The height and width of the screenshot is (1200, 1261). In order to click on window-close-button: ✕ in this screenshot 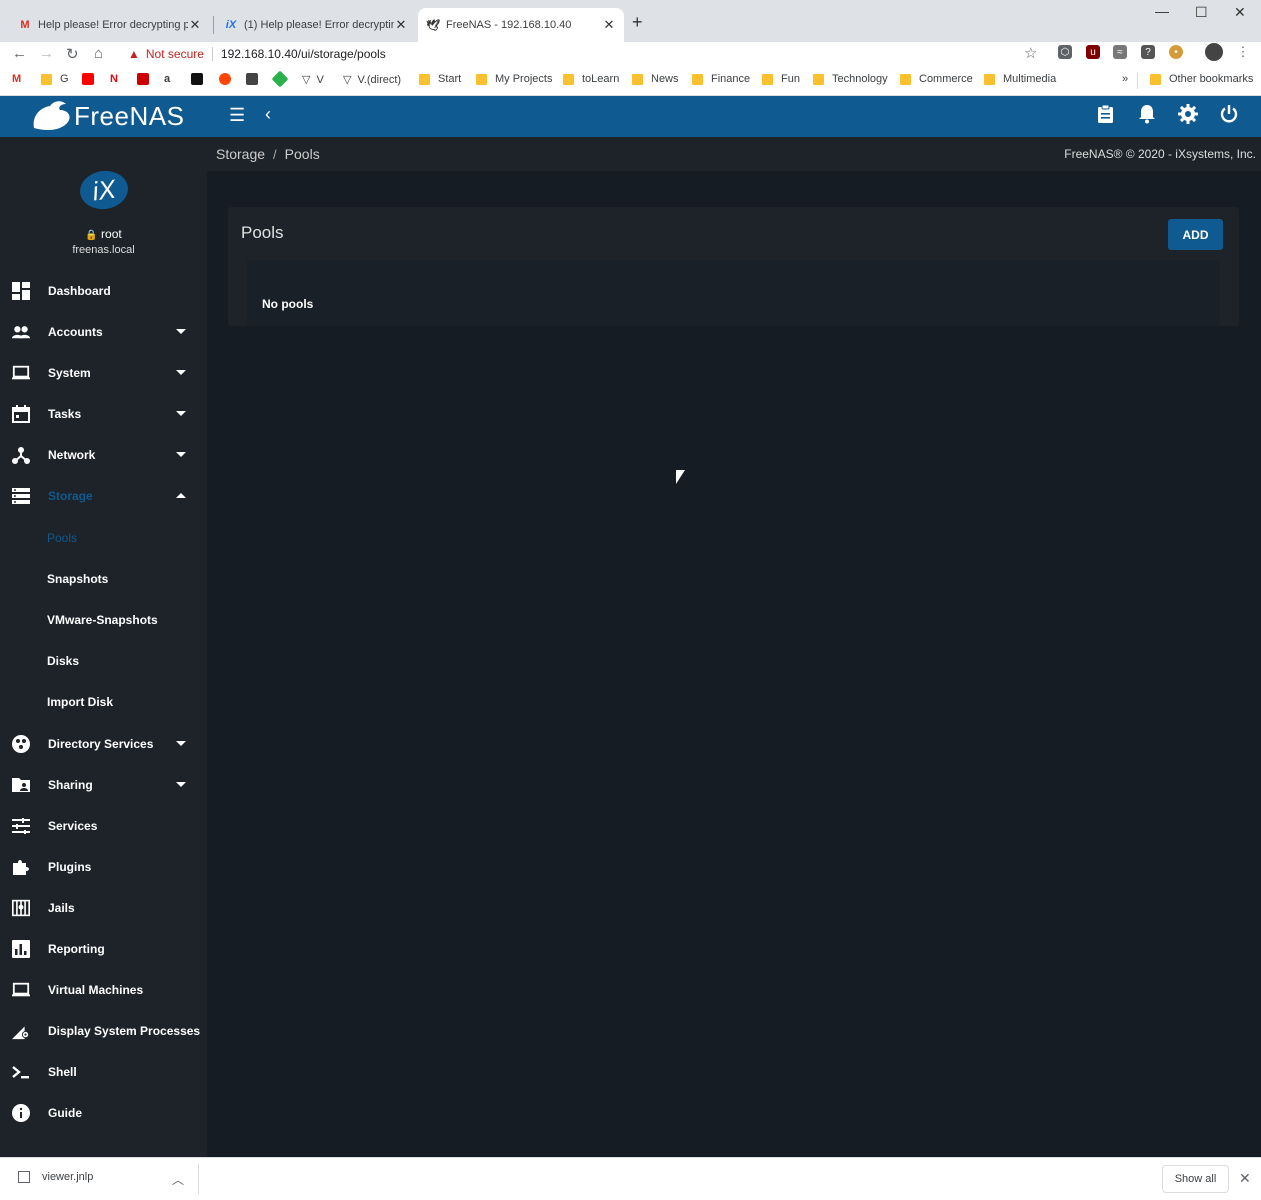, I will do `click(1240, 12)`.